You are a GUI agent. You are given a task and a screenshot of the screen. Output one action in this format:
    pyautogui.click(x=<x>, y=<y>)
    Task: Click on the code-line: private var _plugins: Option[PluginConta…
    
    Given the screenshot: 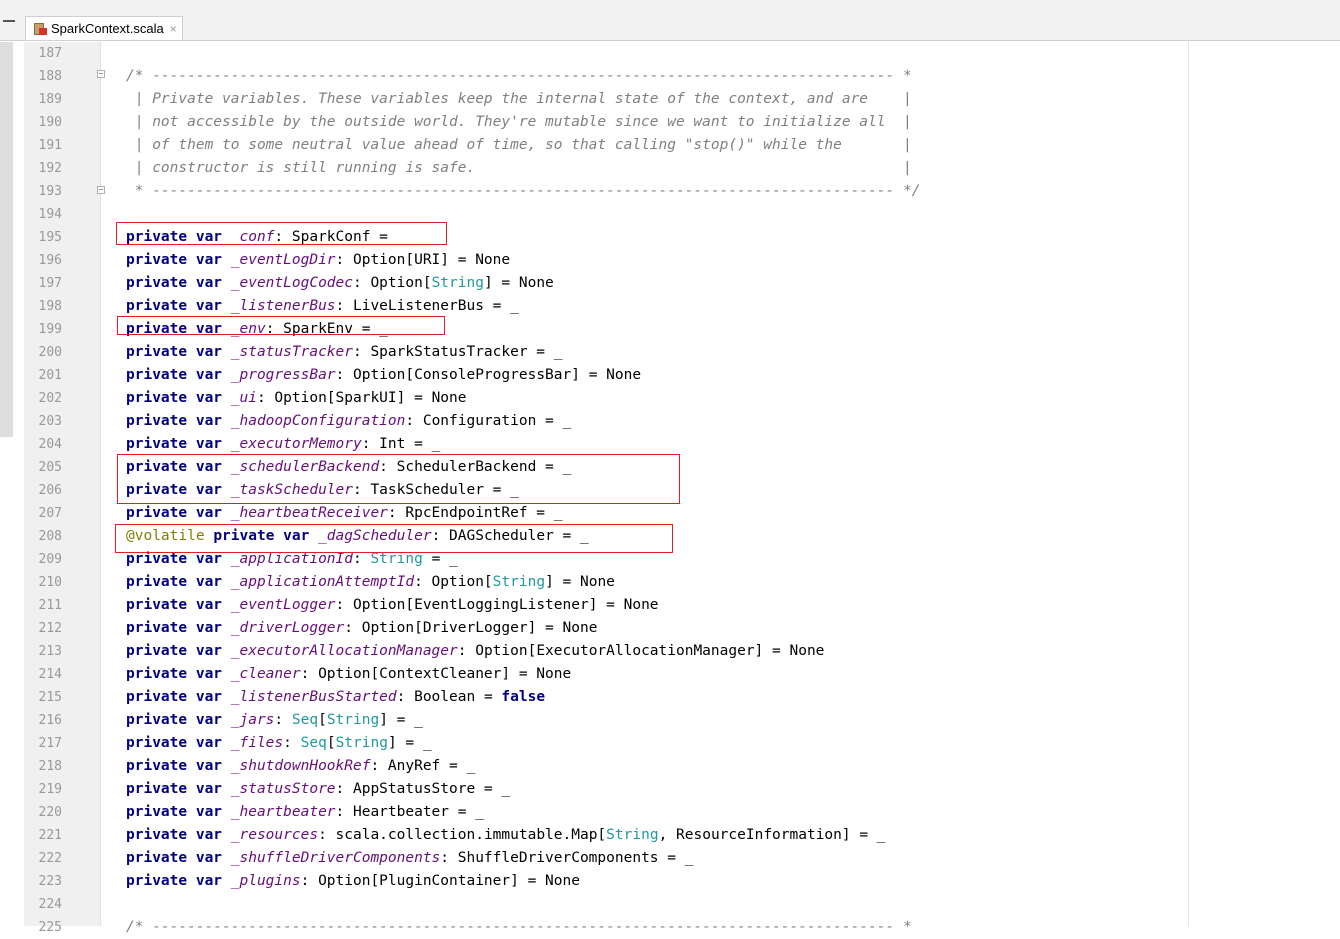 What is the action you would take?
    pyautogui.click(x=353, y=881)
    